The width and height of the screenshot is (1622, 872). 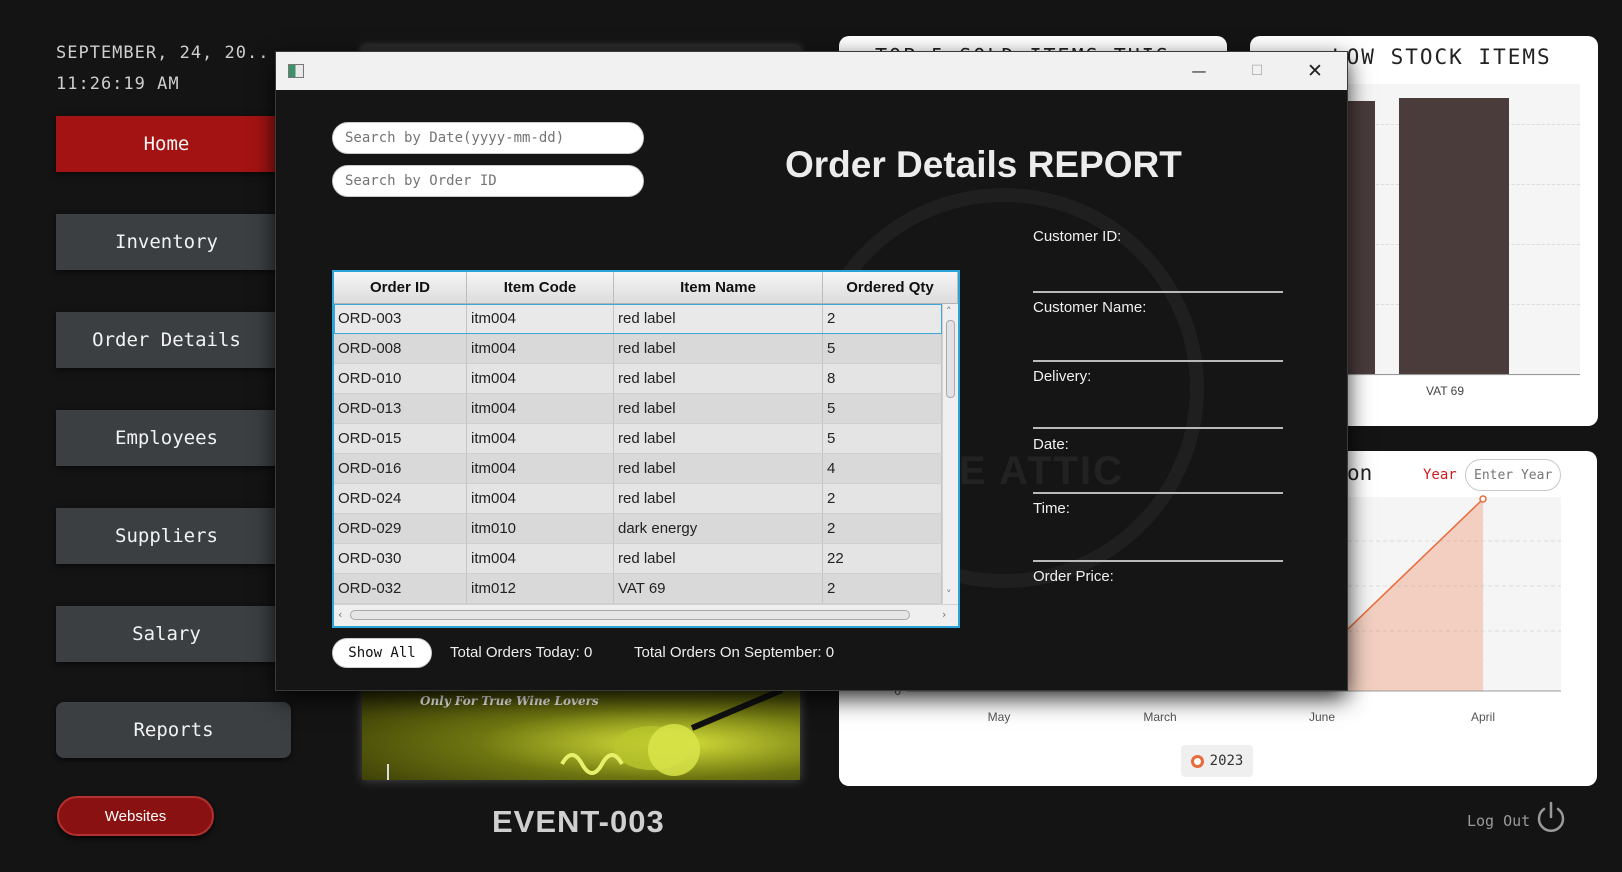 I want to click on power-icon, so click(x=1551, y=818).